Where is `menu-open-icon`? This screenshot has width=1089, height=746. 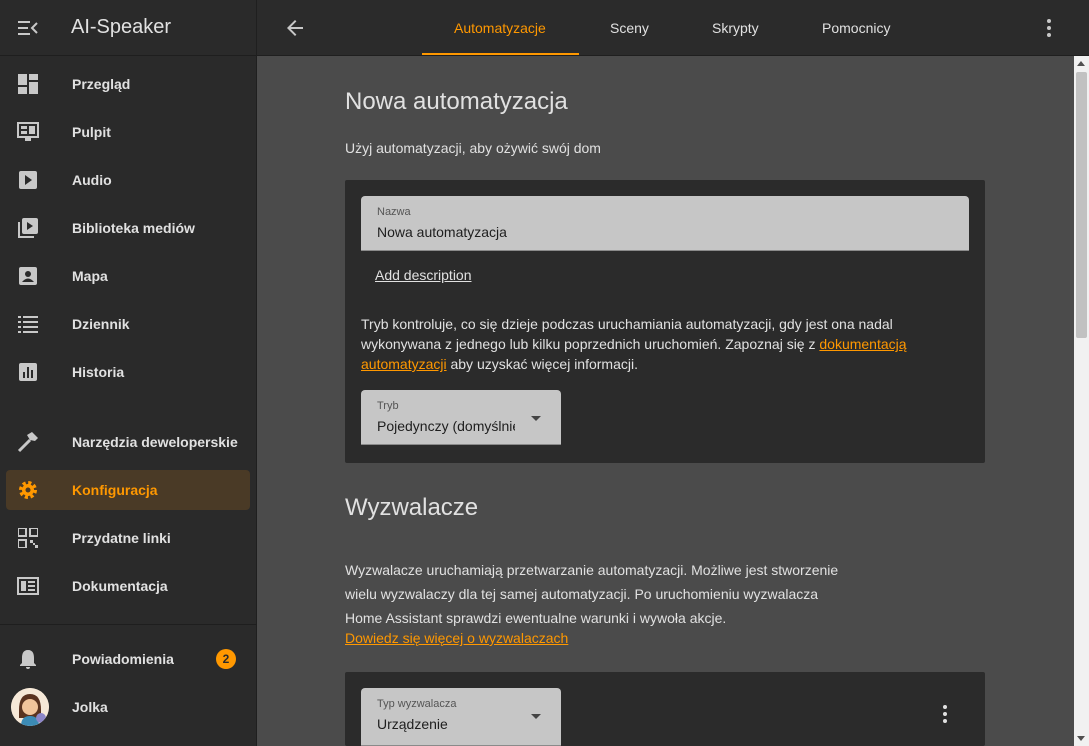 menu-open-icon is located at coordinates (28, 27).